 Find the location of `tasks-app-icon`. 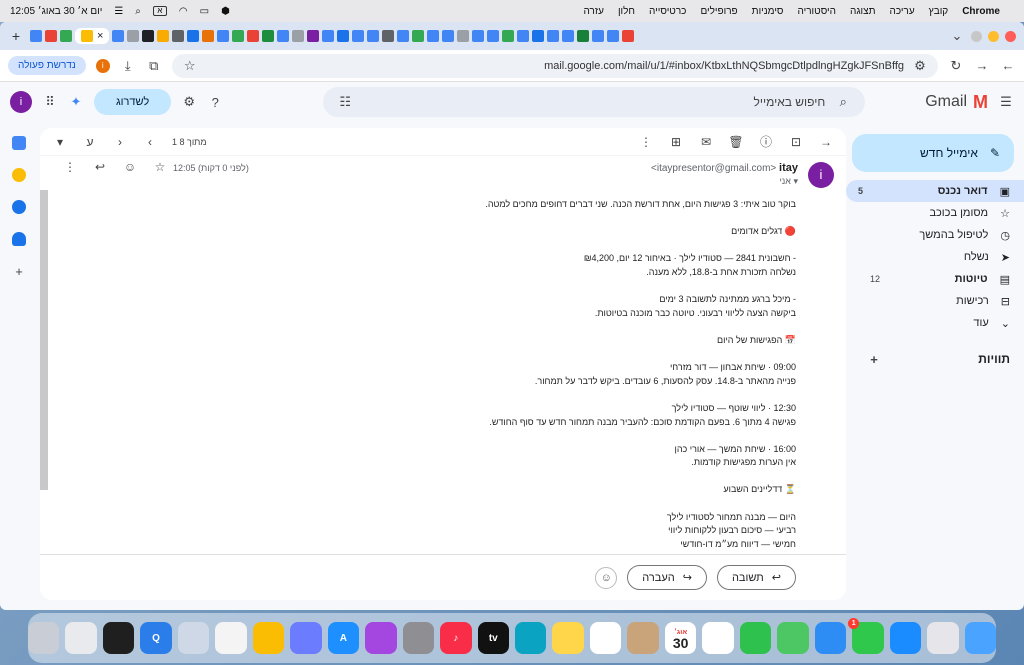

tasks-app-icon is located at coordinates (19, 207).